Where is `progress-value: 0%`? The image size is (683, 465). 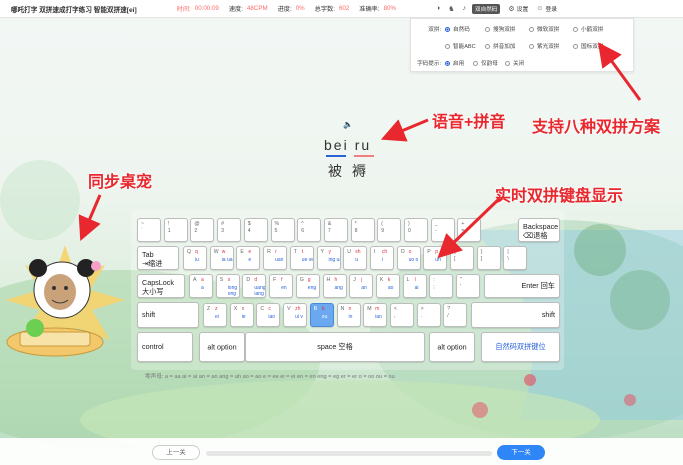 progress-value: 0% is located at coordinates (300, 8).